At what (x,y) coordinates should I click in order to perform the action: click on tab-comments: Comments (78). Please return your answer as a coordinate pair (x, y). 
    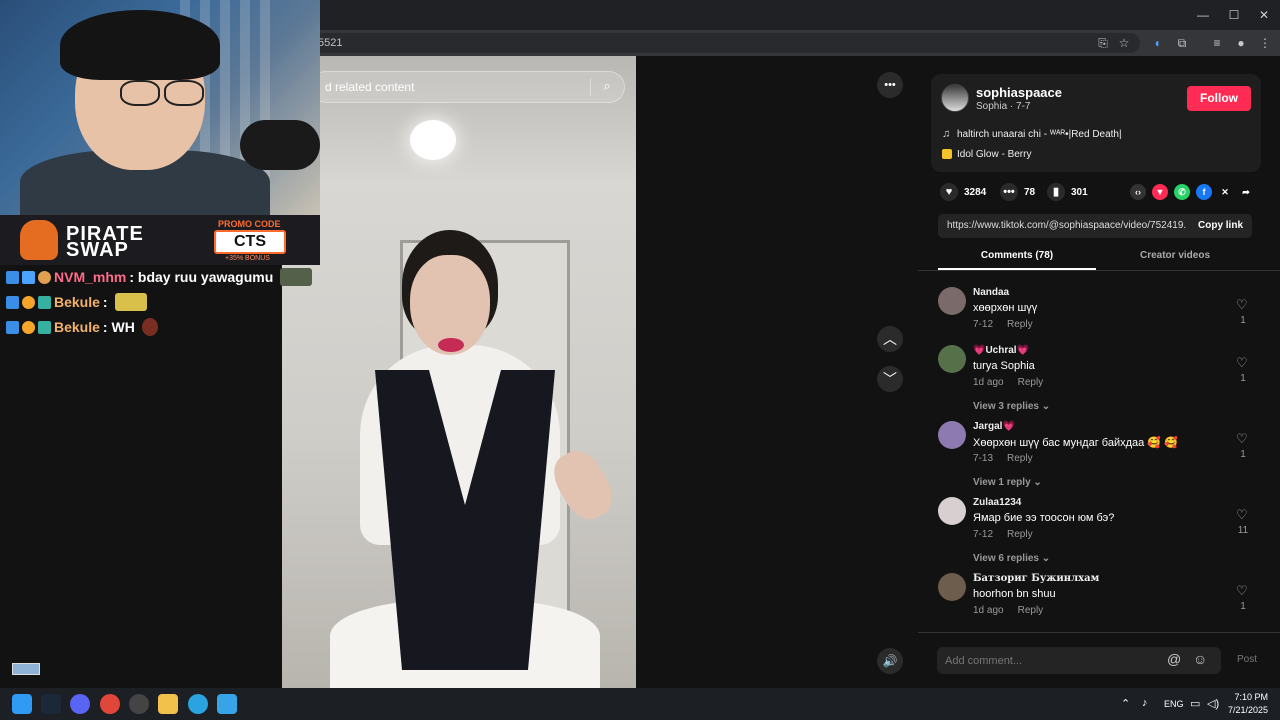
    Looking at the image, I should click on (1017, 260).